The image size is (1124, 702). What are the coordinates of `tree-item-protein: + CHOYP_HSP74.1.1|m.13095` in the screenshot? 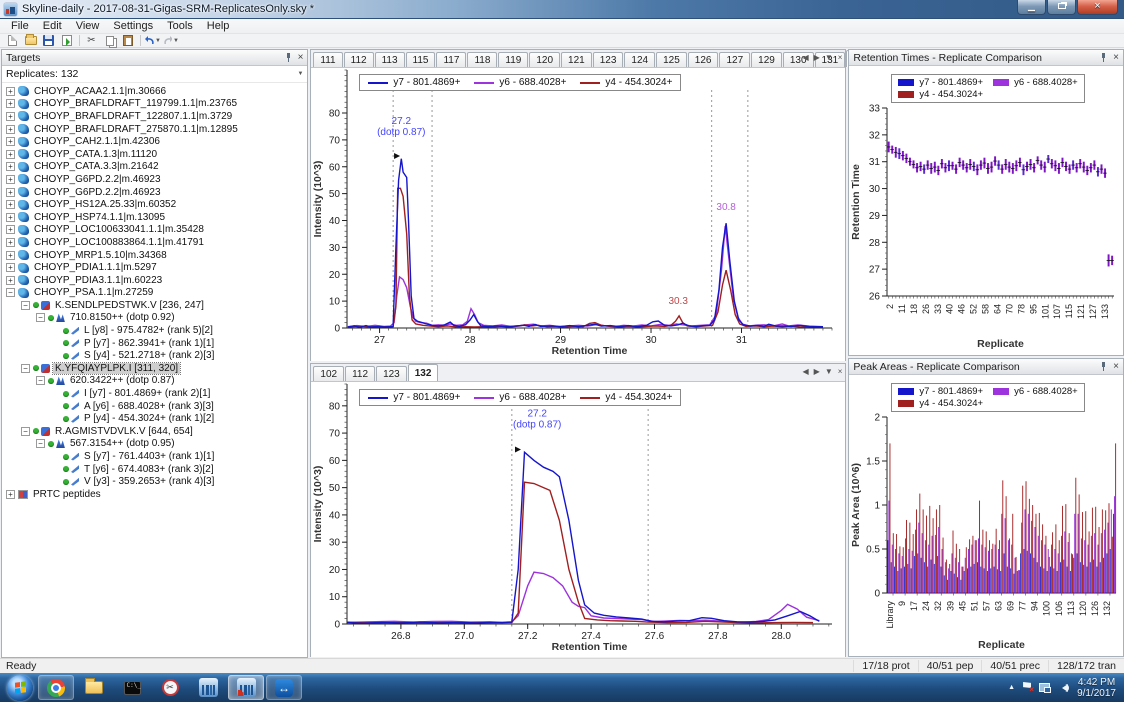 It's located at (154, 217).